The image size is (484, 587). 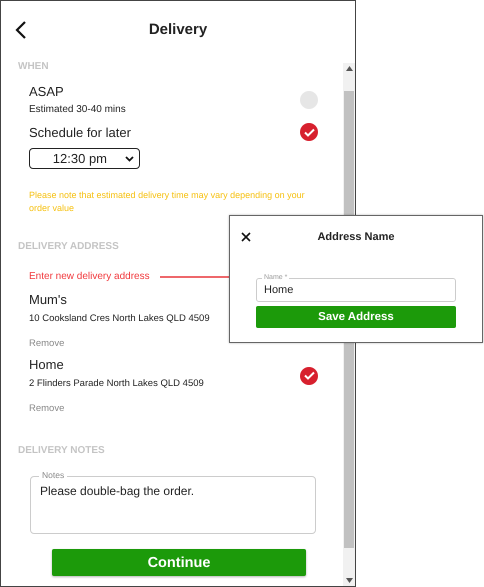 I want to click on field-value: Home, so click(x=279, y=290).